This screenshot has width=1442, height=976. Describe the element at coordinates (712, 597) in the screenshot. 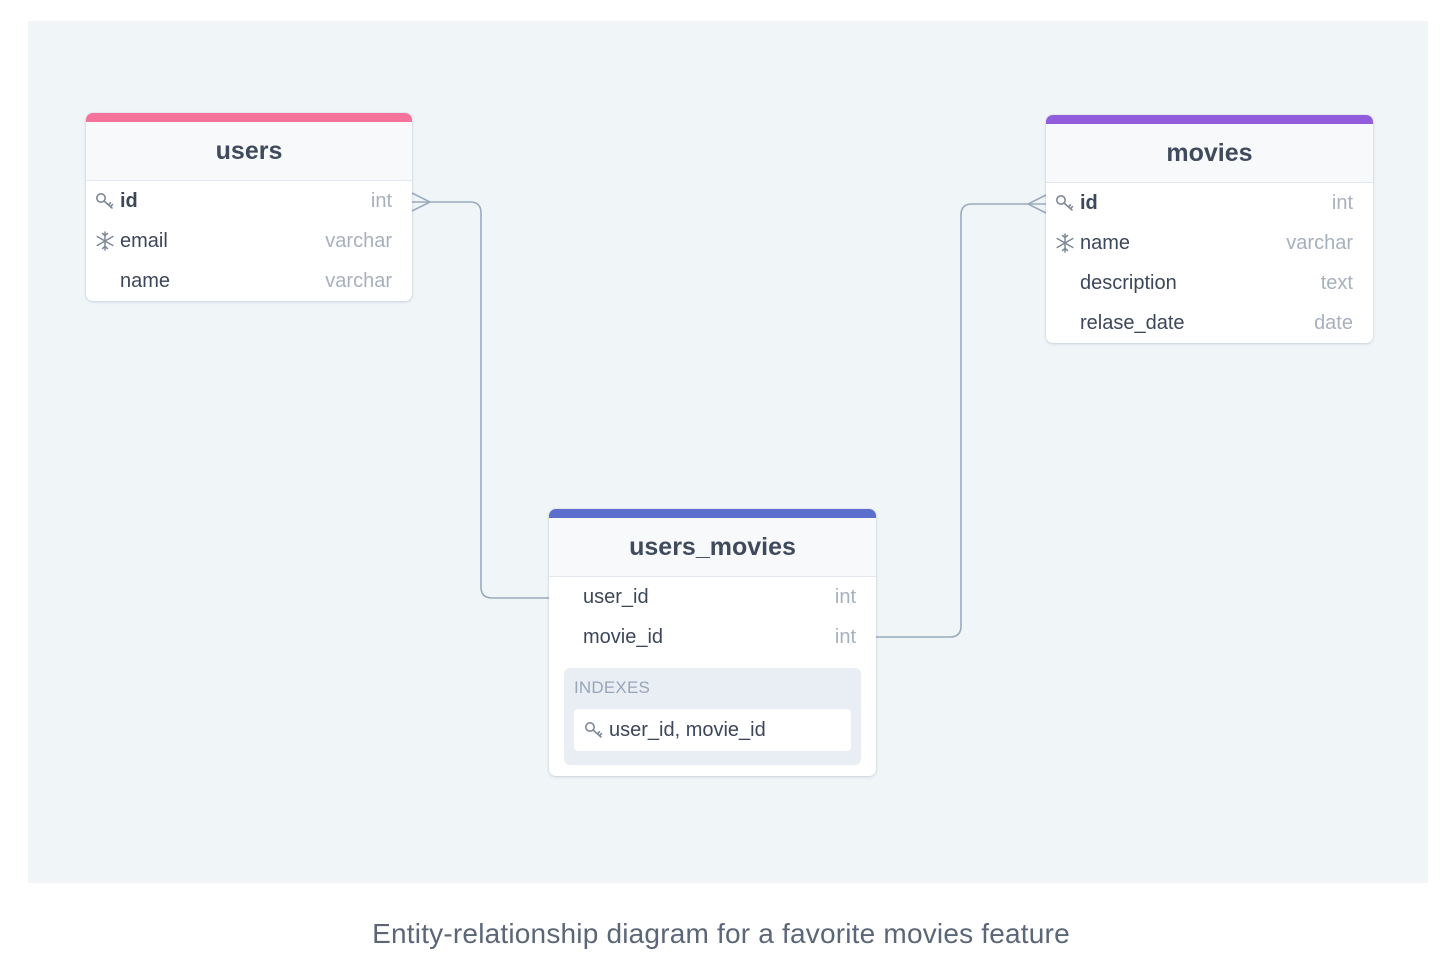

I see `users-movies-field-user-id: user_id int` at that location.